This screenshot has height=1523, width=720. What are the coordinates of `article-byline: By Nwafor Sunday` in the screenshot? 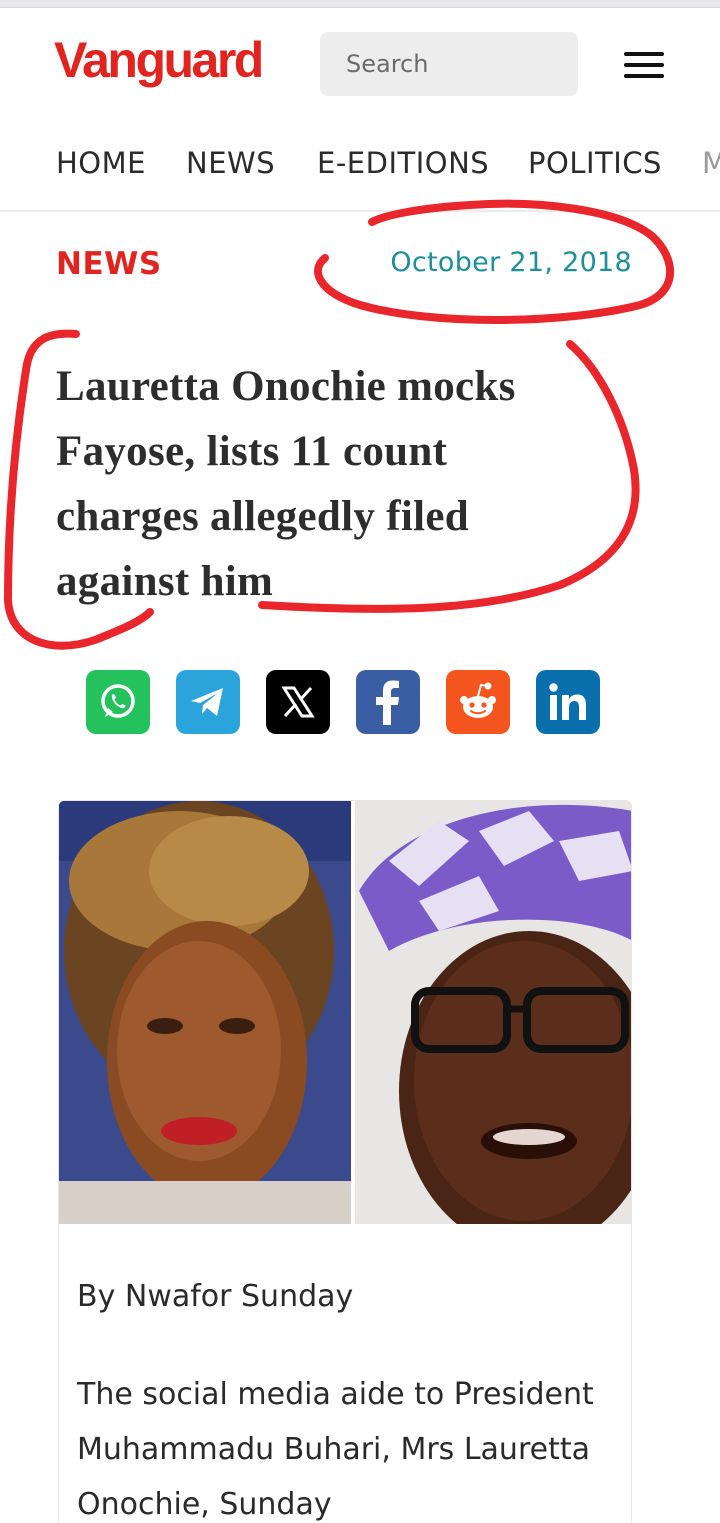 It's located at (215, 1296).